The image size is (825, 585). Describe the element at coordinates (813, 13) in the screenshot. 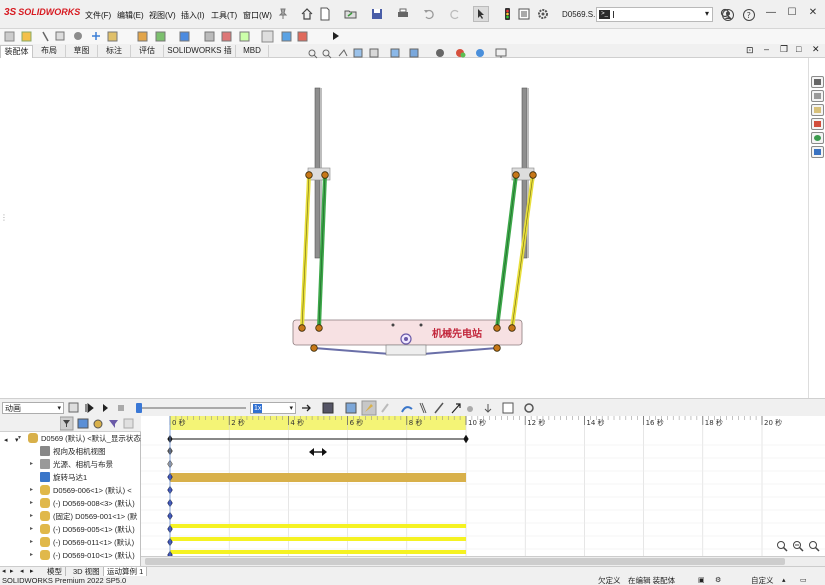

I see `close-button: ✕` at that location.